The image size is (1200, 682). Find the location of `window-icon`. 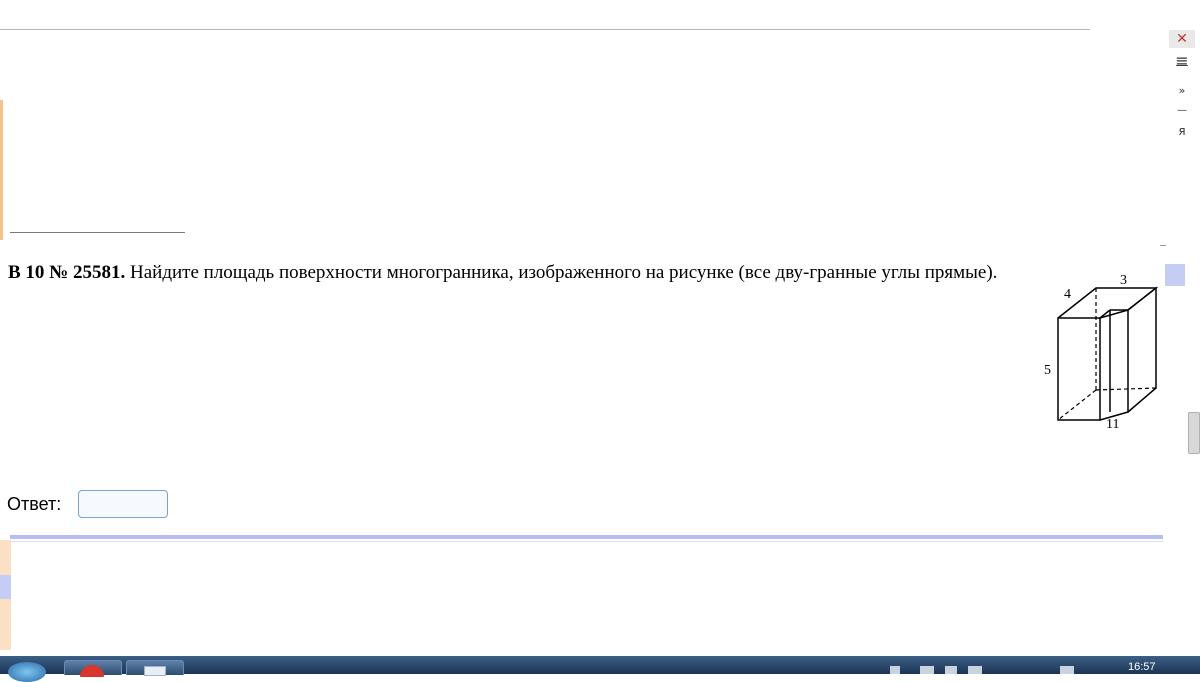

window-icon is located at coordinates (155, 671).